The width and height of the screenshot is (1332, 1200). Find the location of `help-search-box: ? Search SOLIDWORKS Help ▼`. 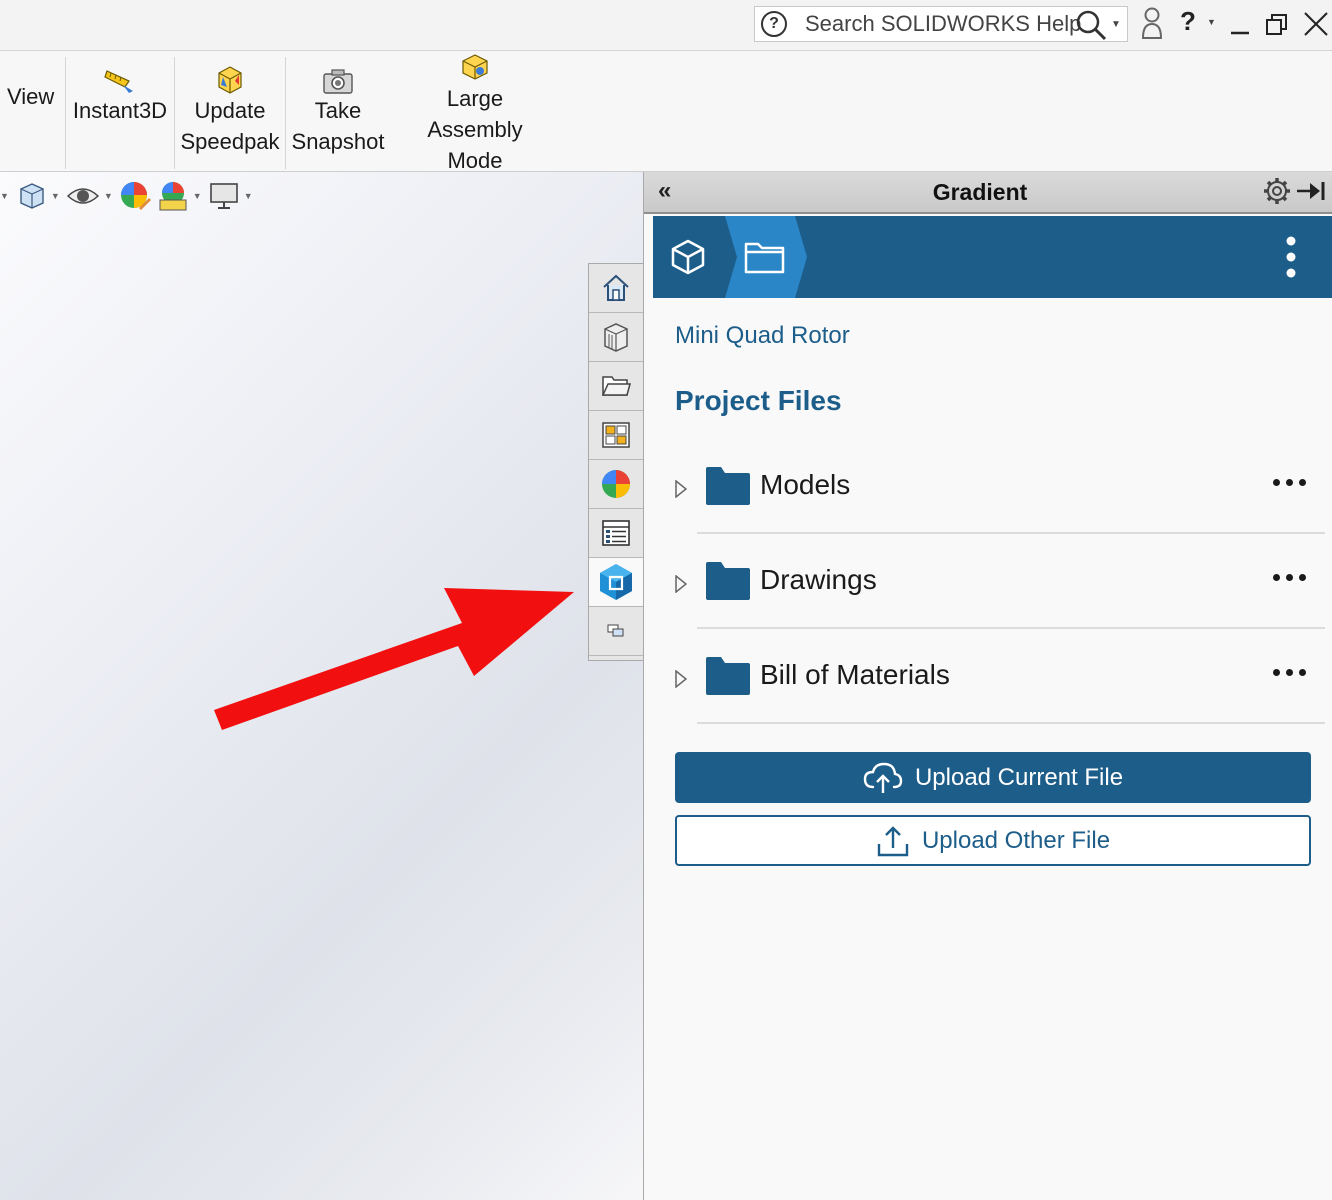

help-search-box: ? Search SOLIDWORKS Help ▼ is located at coordinates (941, 24).